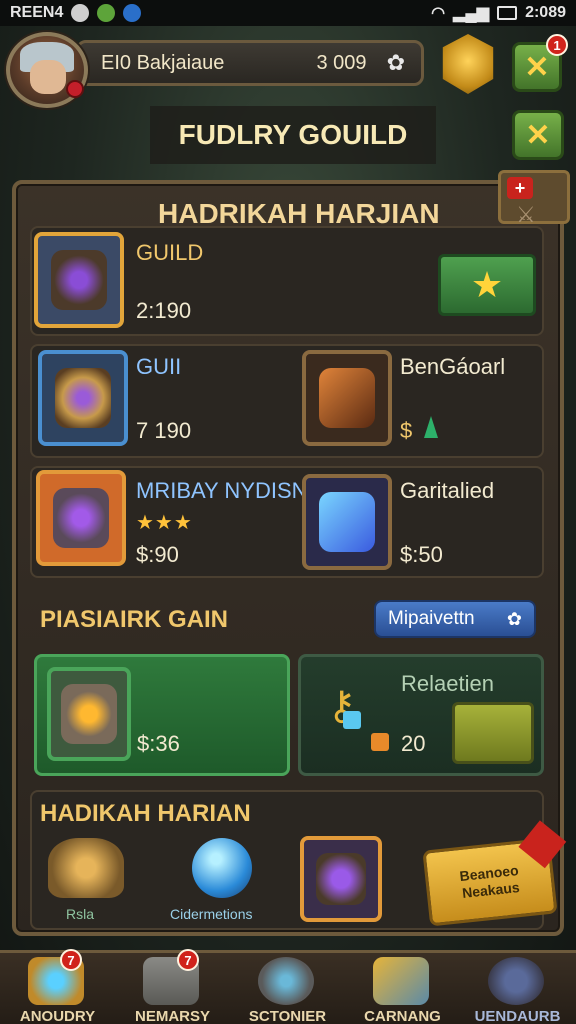  What do you see at coordinates (164, 310) in the screenshot?
I see `row1-cost: 2:190` at bounding box center [164, 310].